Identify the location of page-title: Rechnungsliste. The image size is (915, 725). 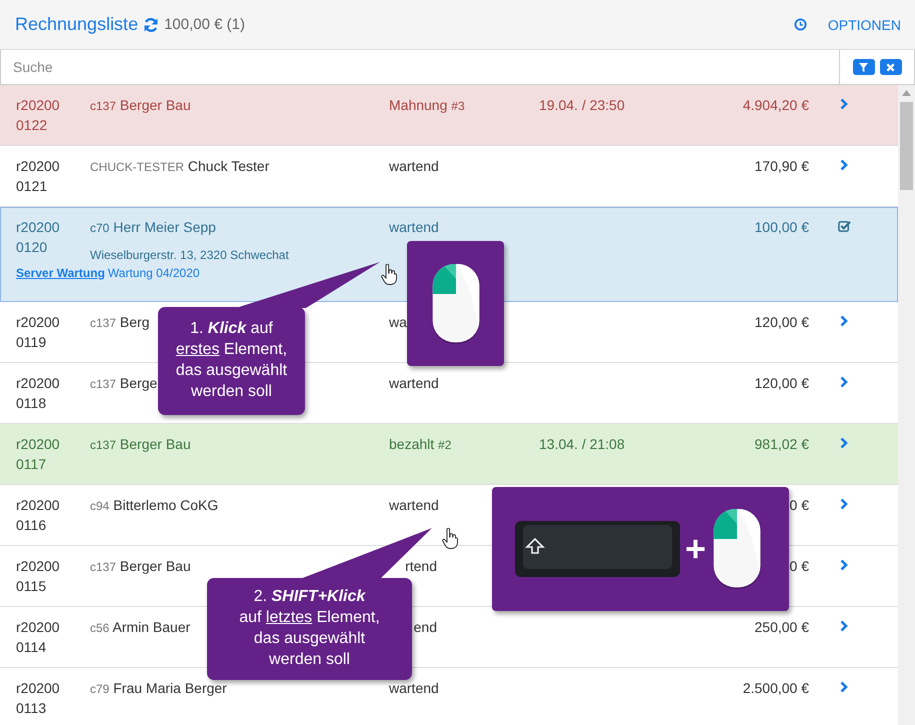
(76, 24).